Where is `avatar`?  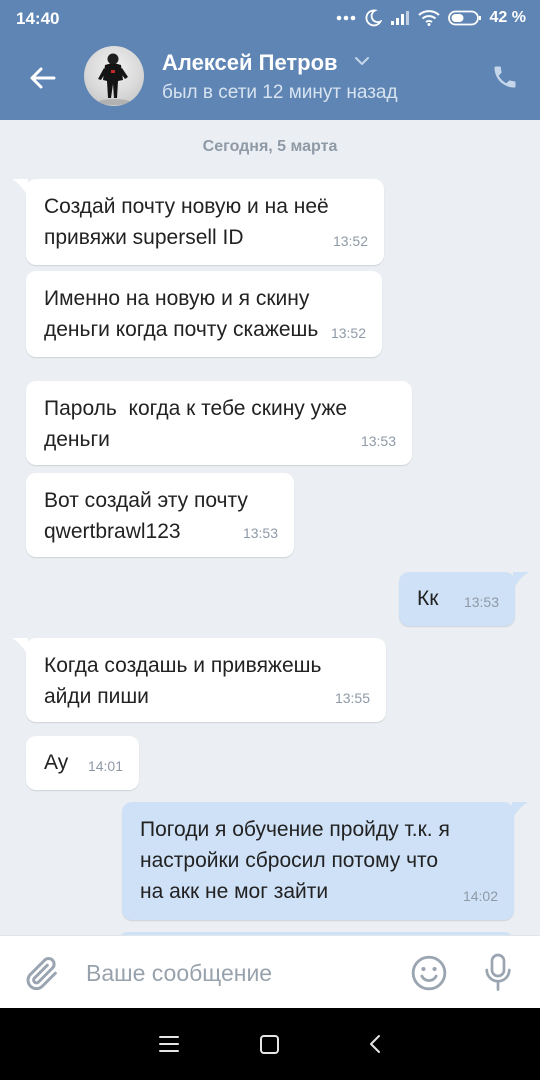 avatar is located at coordinates (114, 76).